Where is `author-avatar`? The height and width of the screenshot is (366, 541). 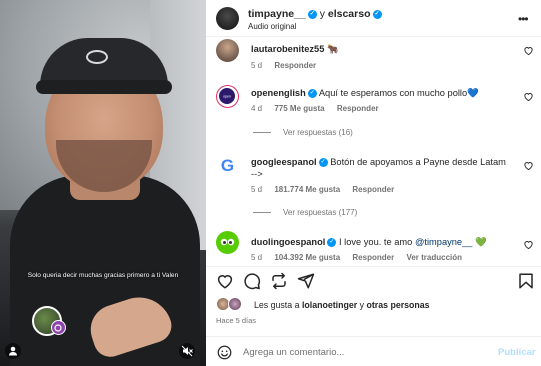
author-avatar is located at coordinates (227, 18).